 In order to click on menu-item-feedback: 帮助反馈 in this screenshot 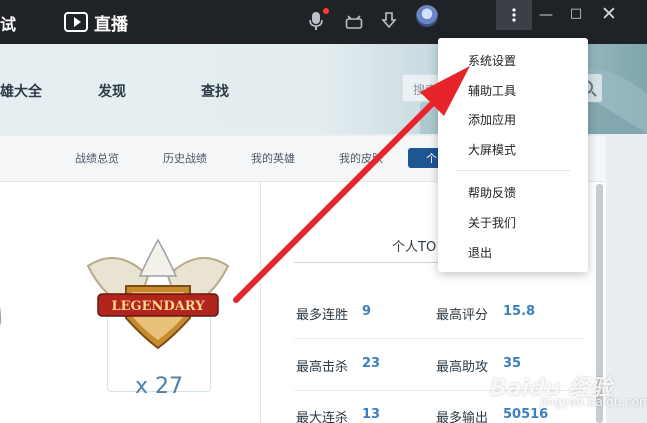, I will do `click(492, 192)`.